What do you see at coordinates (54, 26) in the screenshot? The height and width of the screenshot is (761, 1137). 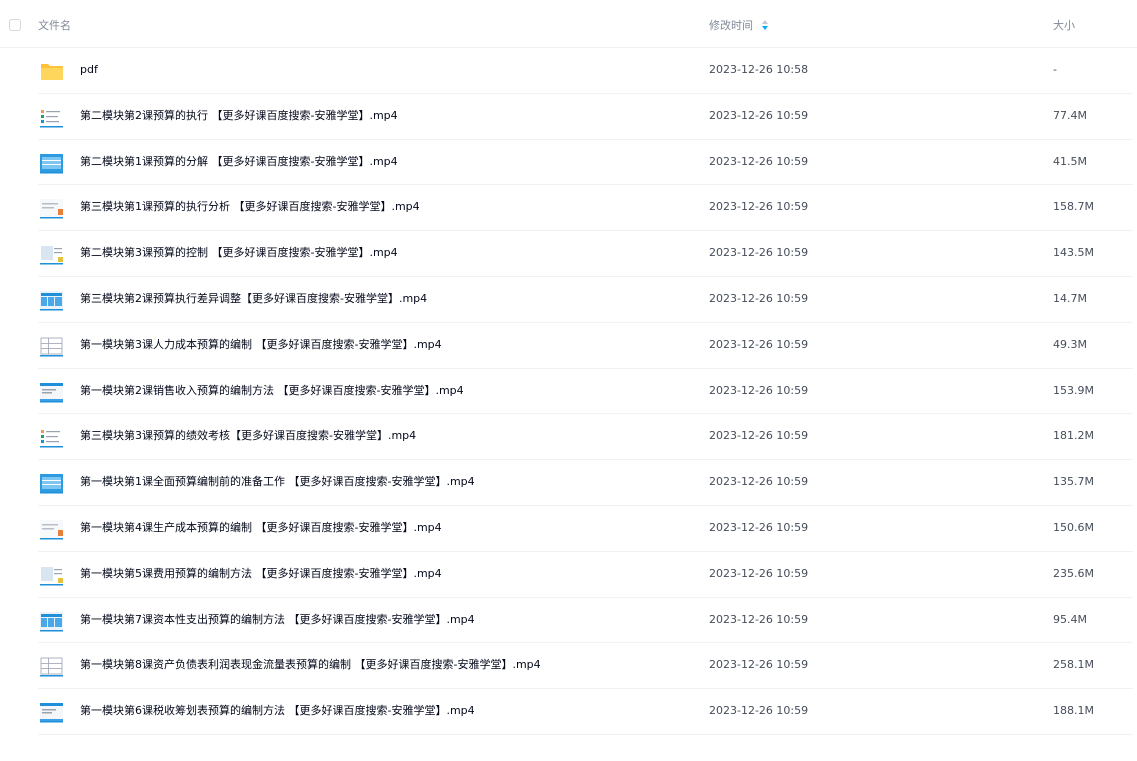 I see `column-header-name: 文件名` at bounding box center [54, 26].